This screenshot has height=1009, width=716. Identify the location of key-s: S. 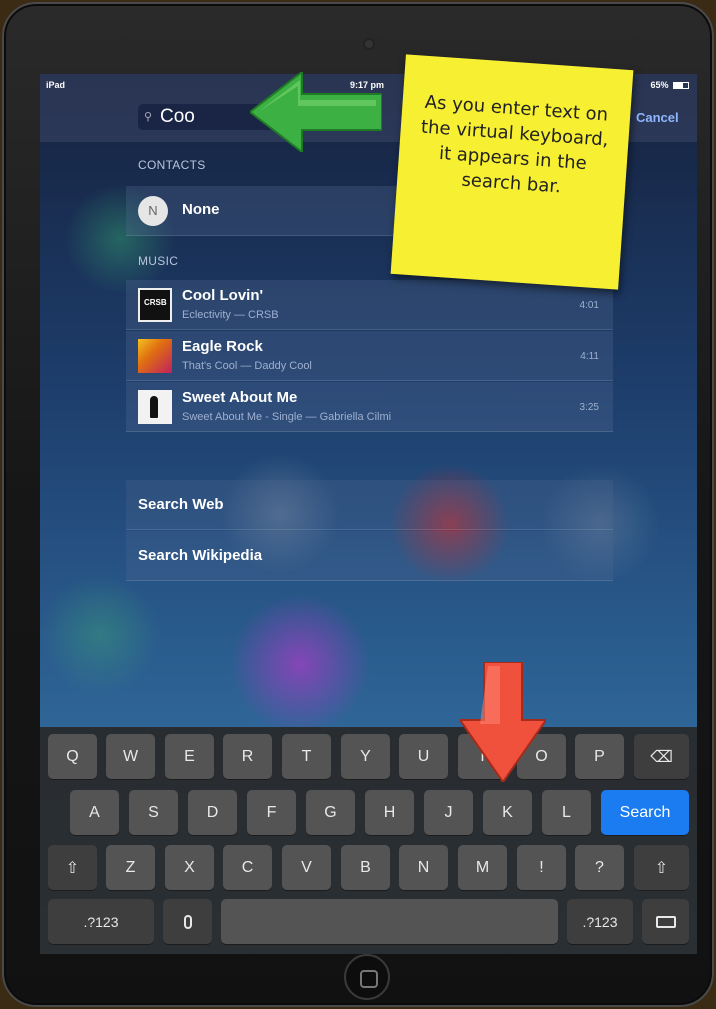
(153, 812).